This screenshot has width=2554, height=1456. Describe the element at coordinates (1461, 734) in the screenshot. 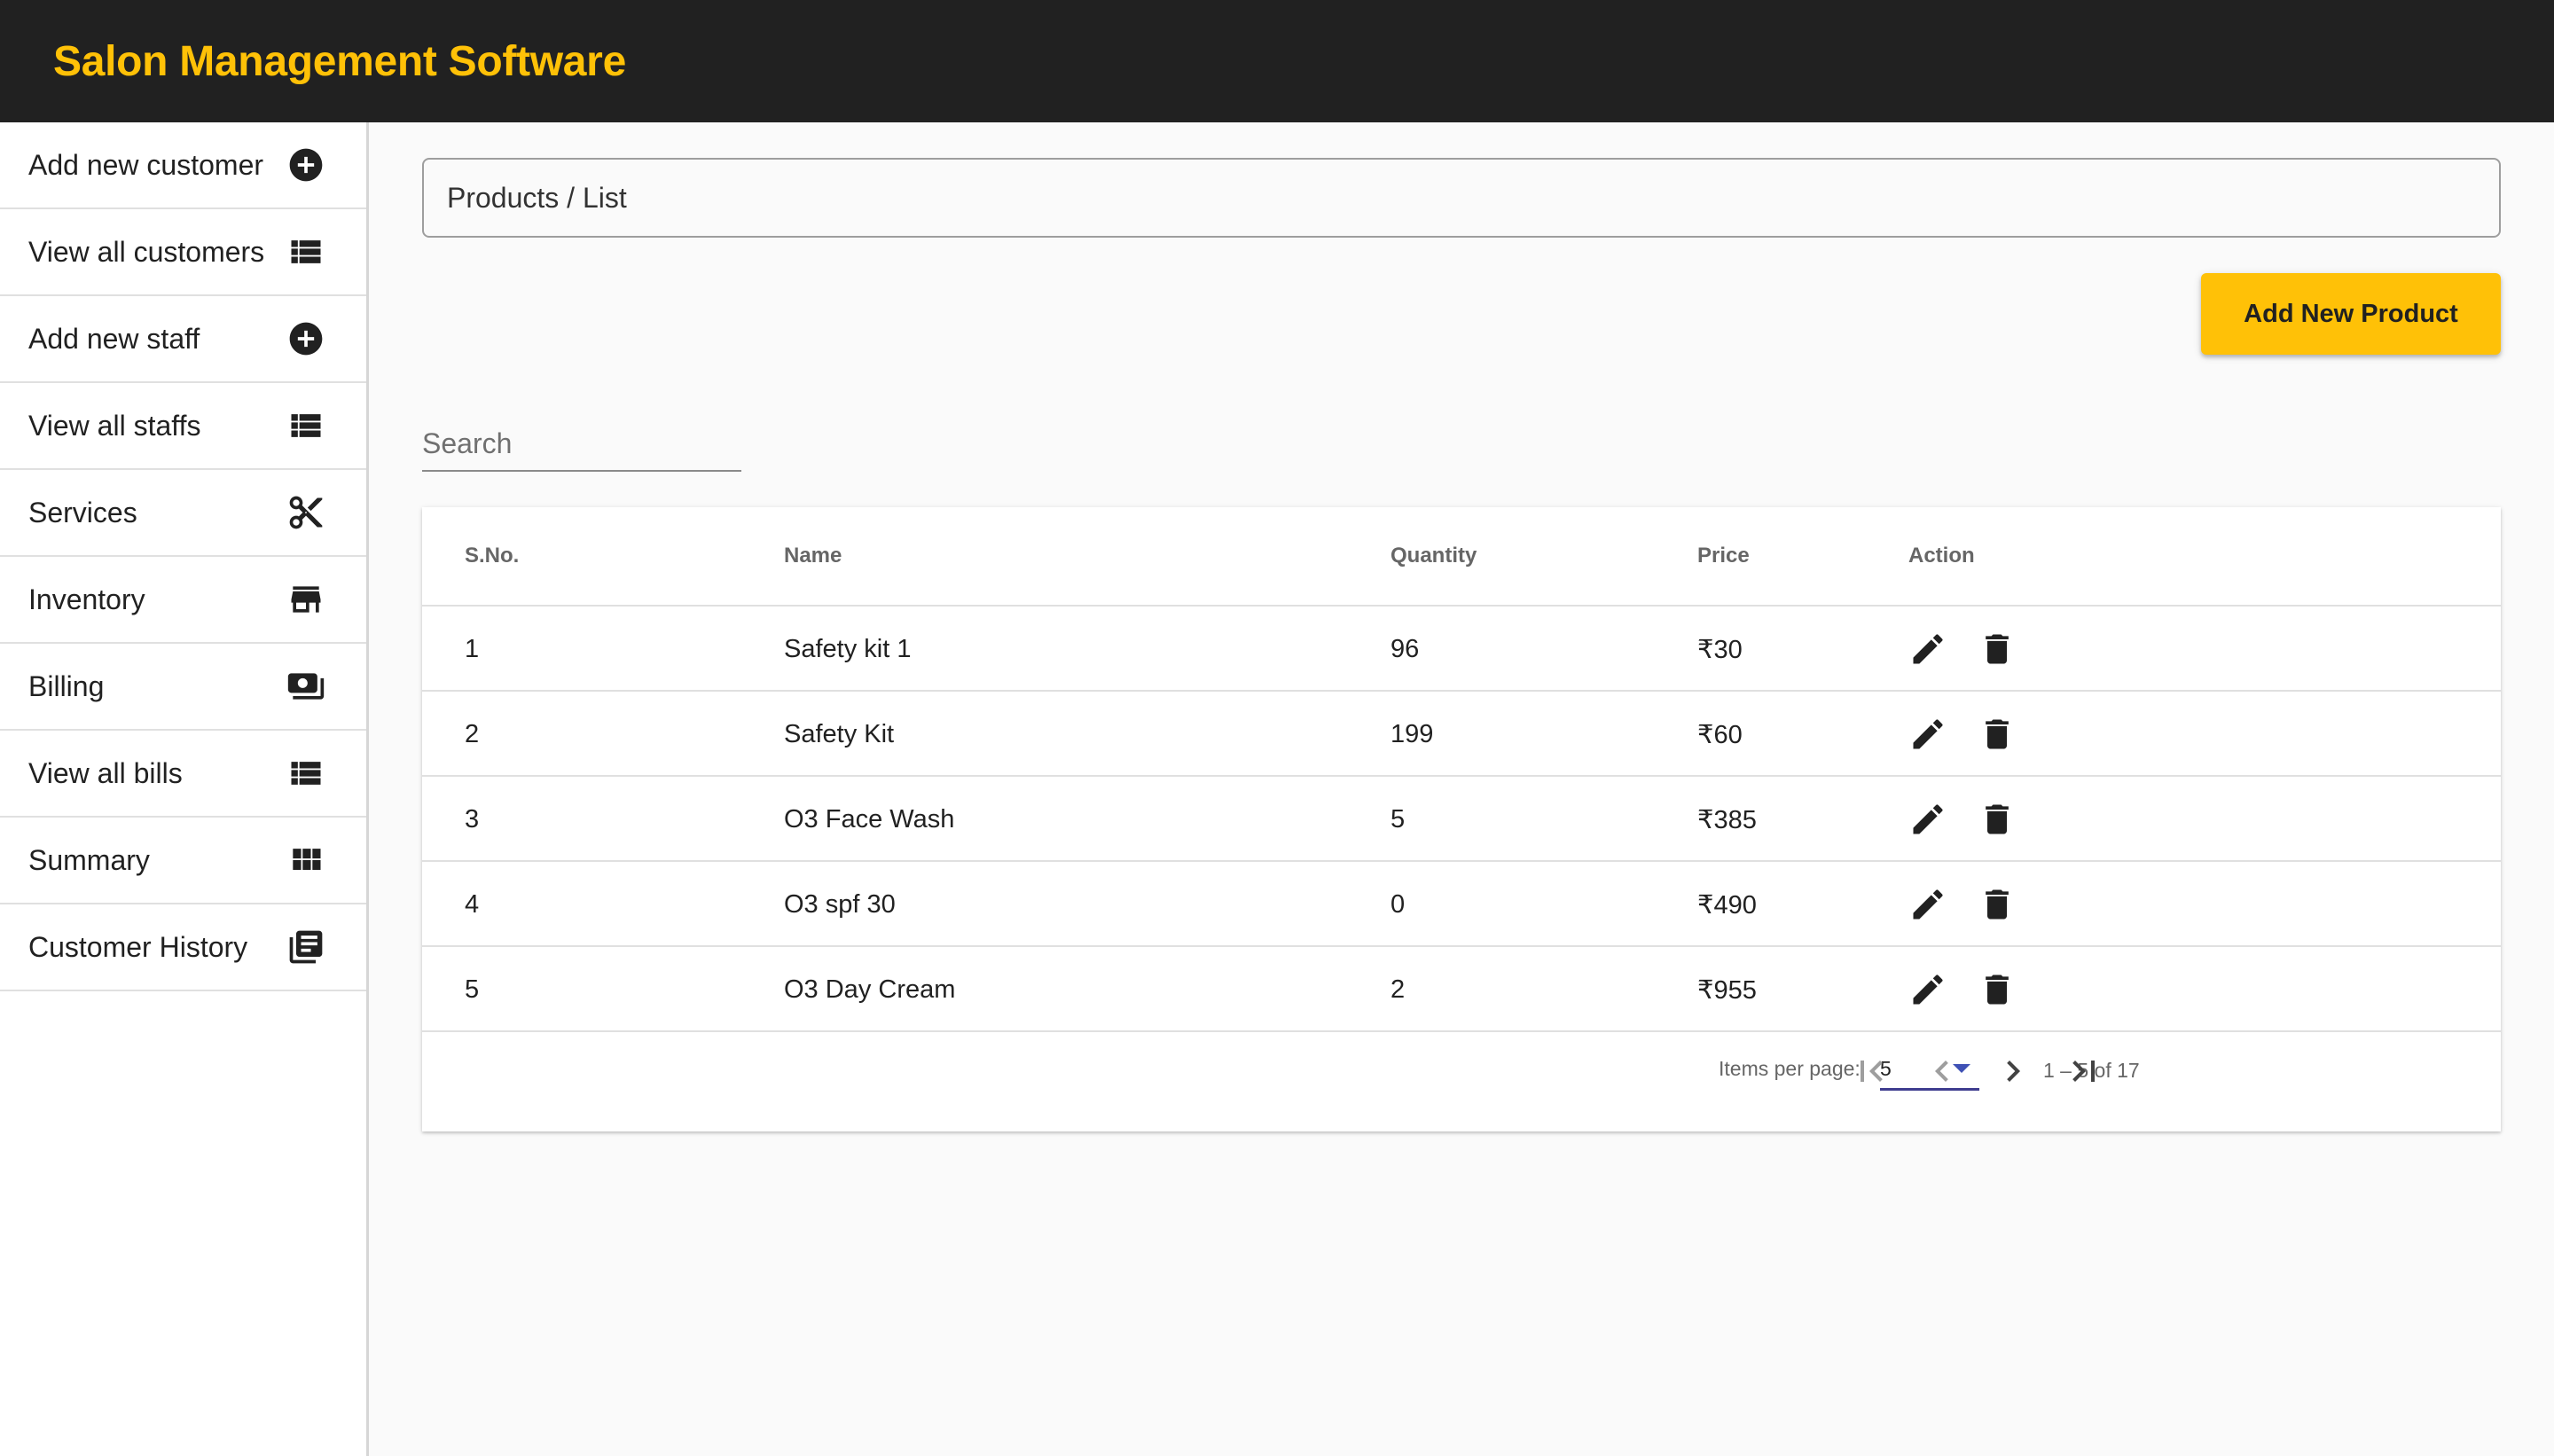

I see `table-row: 2 Safety Kit 199 ₹60` at that location.